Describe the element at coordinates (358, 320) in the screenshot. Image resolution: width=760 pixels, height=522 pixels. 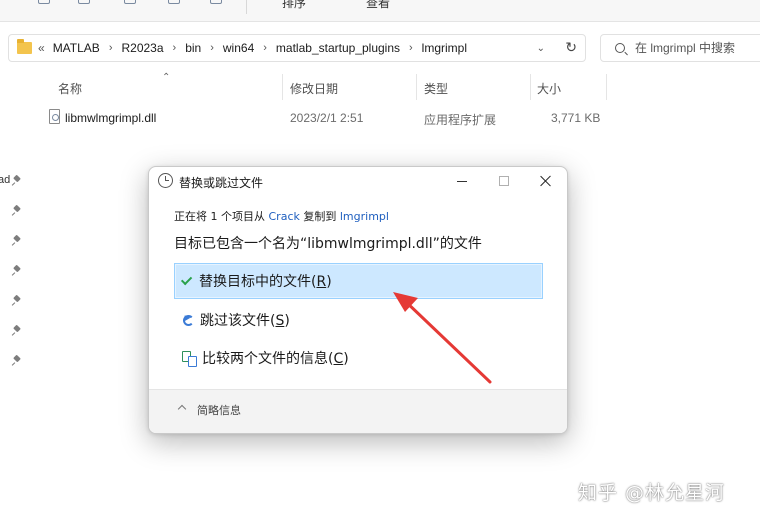
I see `skip-file-option: 跳过该文件(S)` at that location.